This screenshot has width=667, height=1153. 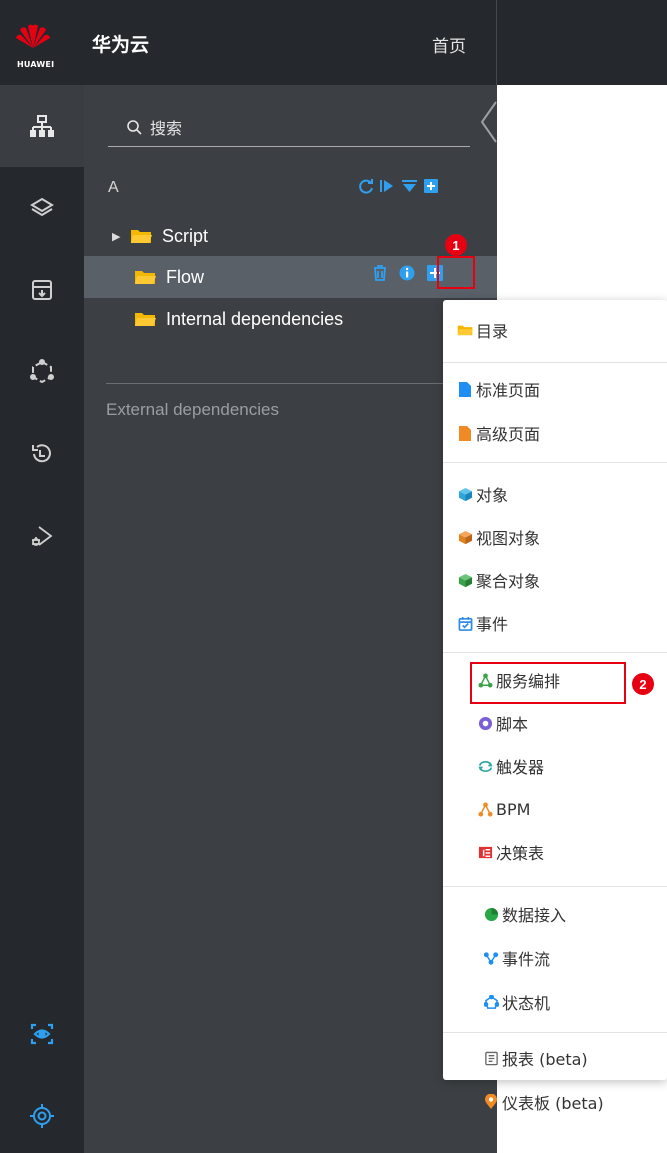 I want to click on menu-item-label: 状态机, so click(x=526, y=1003).